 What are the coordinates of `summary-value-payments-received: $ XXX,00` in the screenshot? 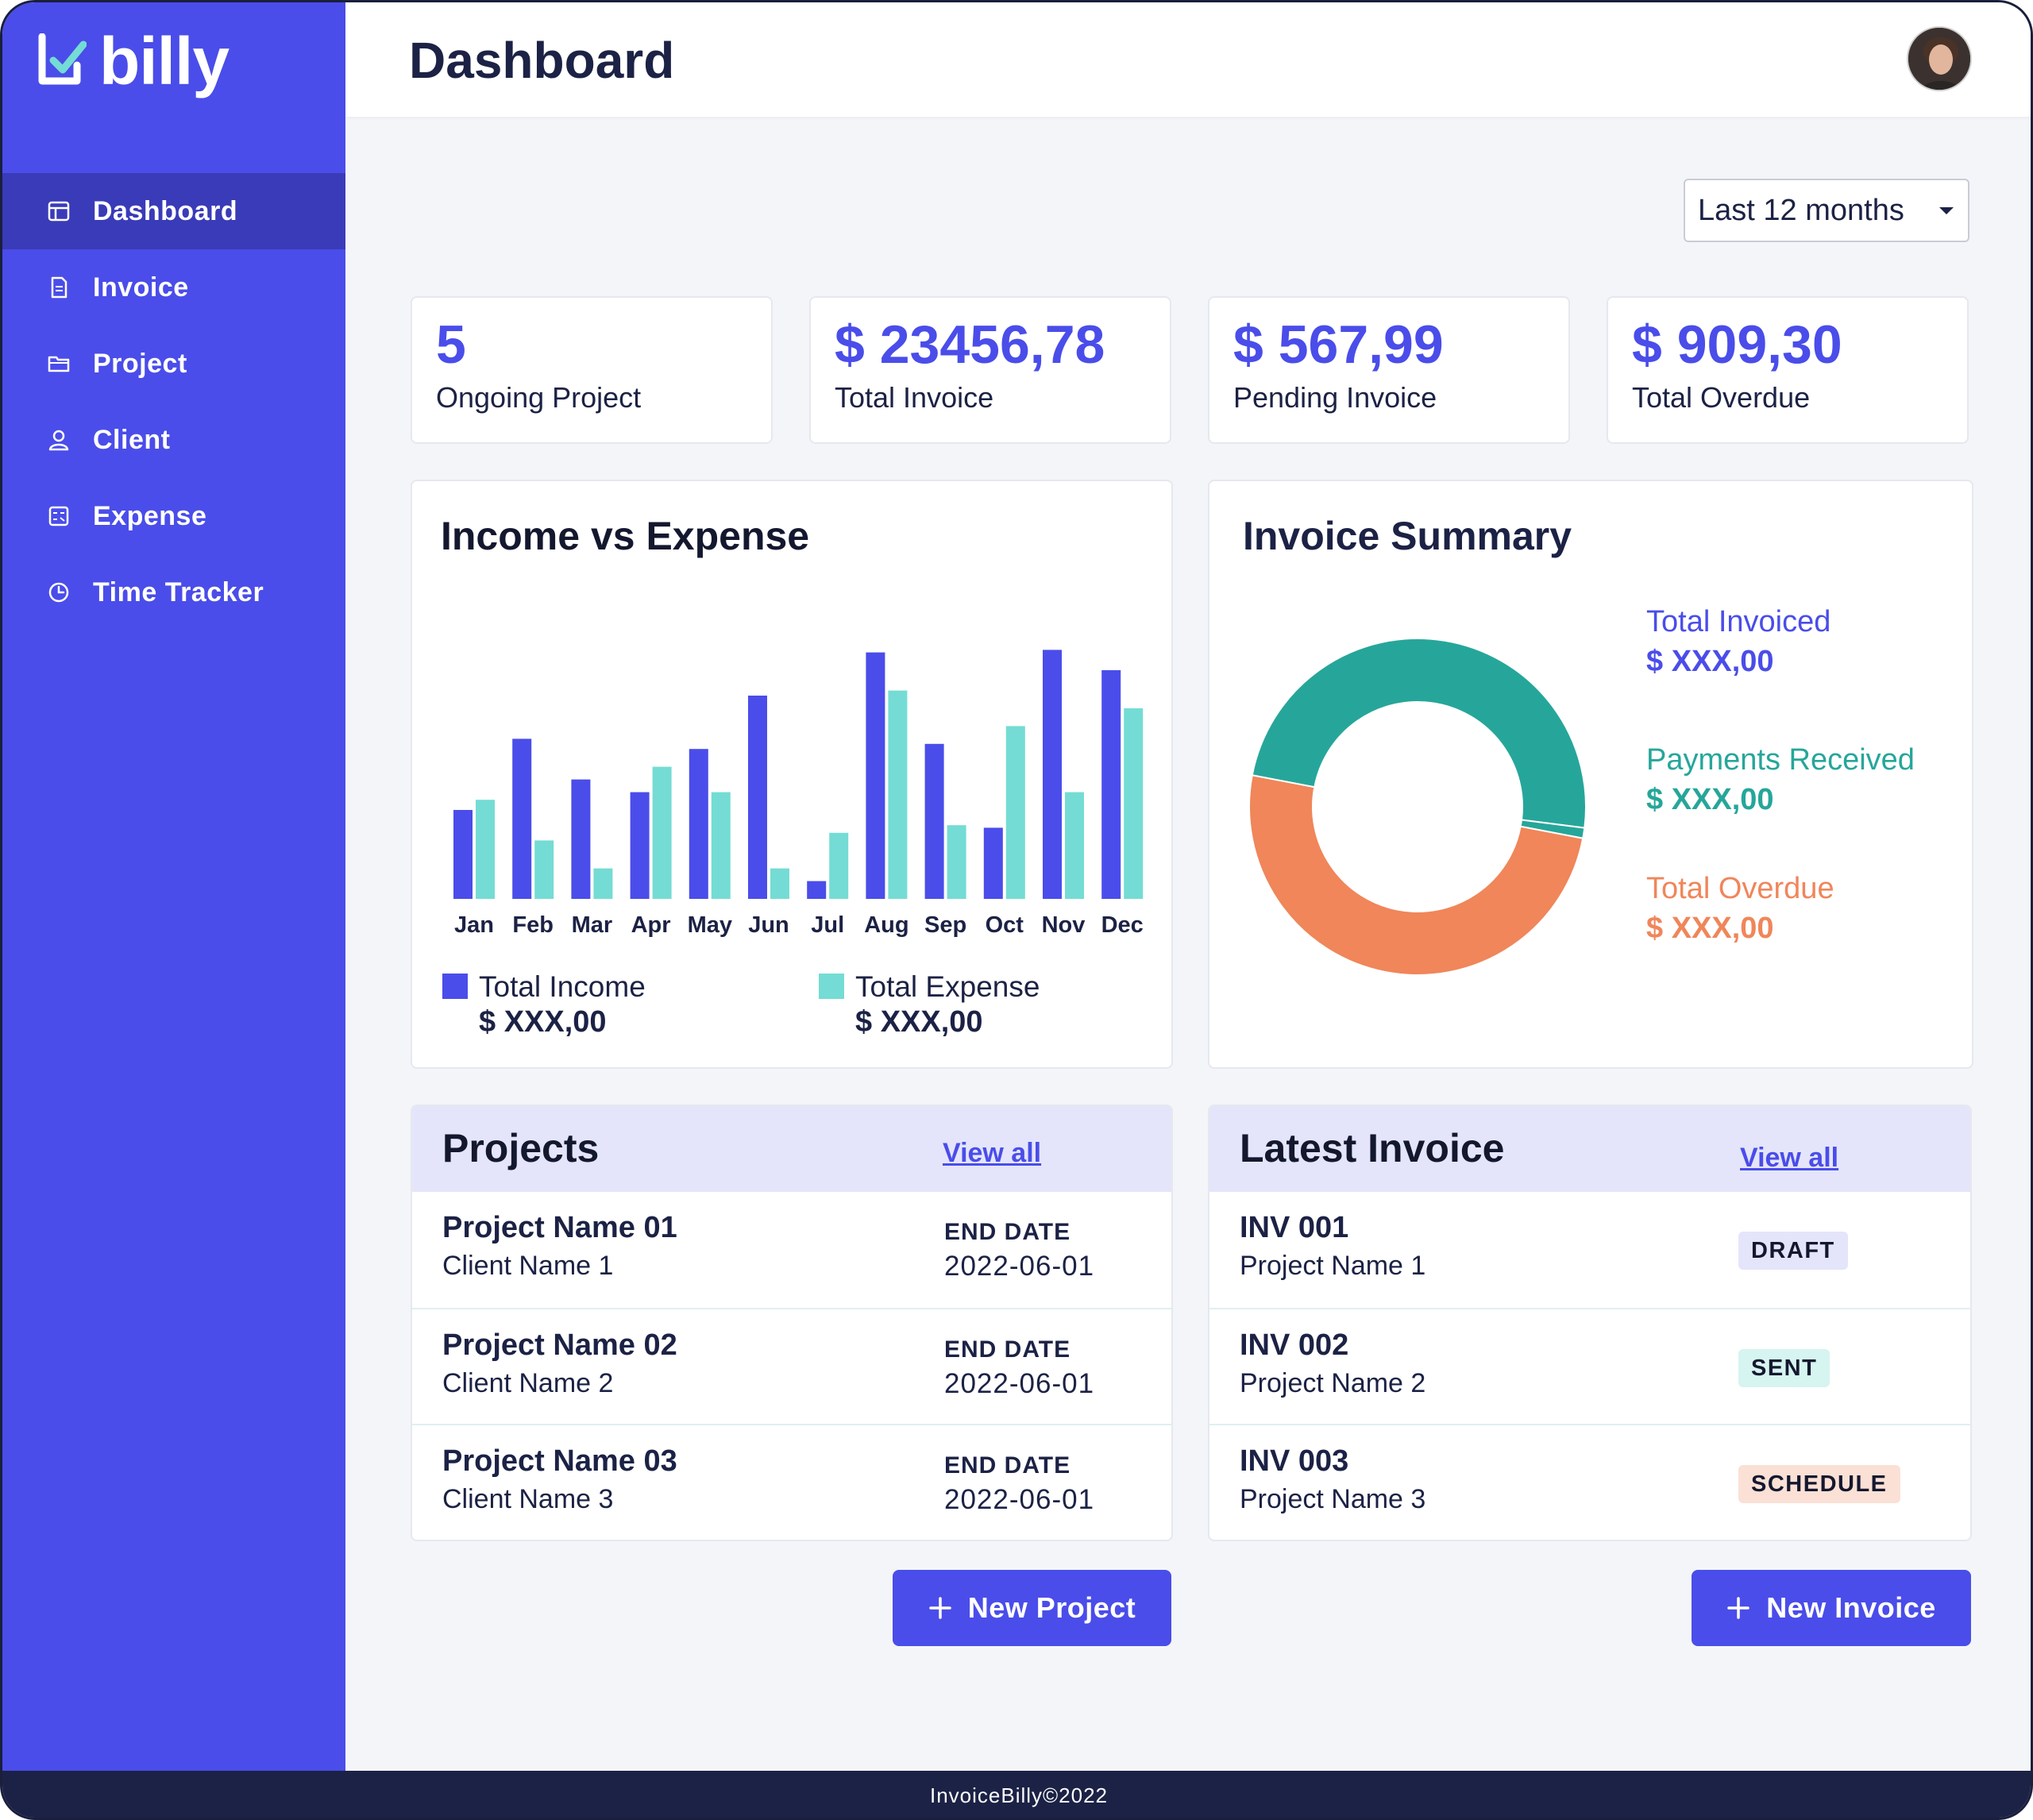 It's located at (1710, 799).